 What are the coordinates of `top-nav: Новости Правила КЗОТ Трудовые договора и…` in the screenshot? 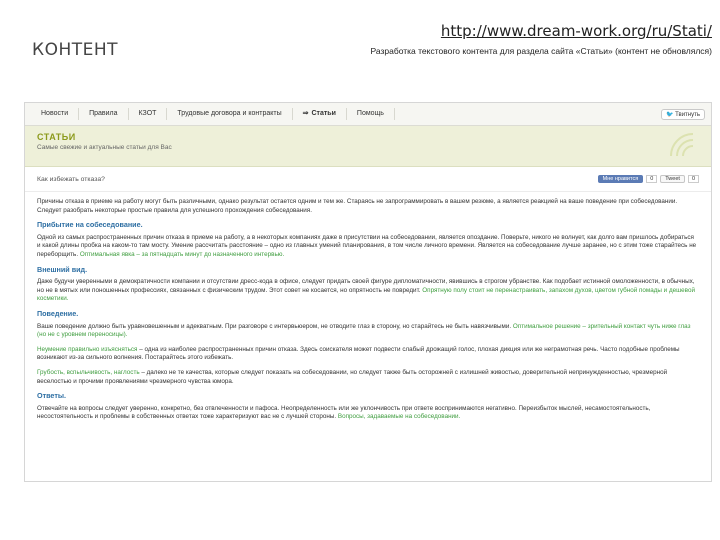 It's located at (368, 114).